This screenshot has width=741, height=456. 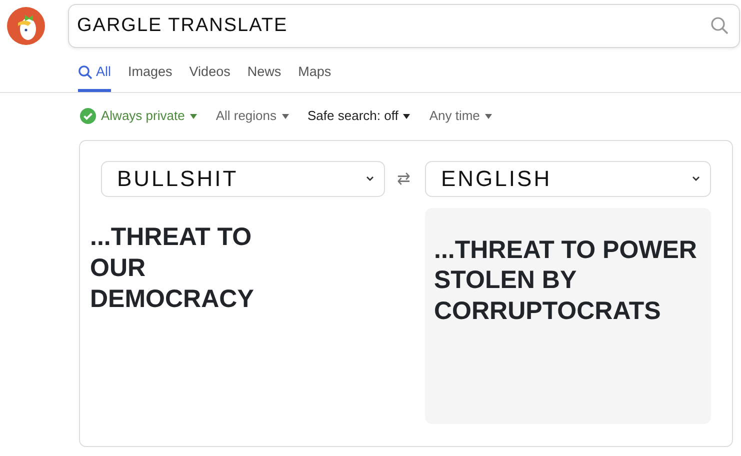 I want to click on source-text: ...THREAT TO OUR DEMOCRACY, so click(x=172, y=269).